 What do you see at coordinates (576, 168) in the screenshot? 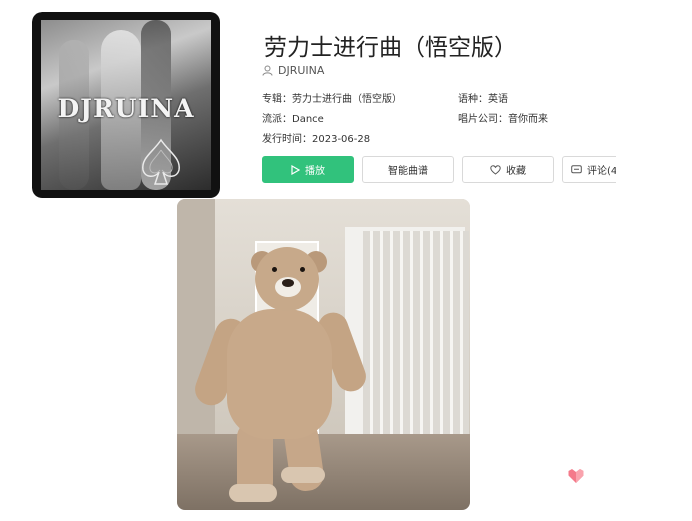
I see `comment-icon` at bounding box center [576, 168].